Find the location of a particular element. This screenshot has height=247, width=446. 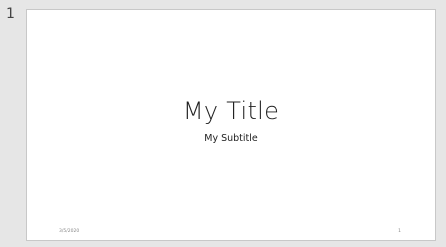

slide-subtitle: My Subtitle is located at coordinates (231, 138).